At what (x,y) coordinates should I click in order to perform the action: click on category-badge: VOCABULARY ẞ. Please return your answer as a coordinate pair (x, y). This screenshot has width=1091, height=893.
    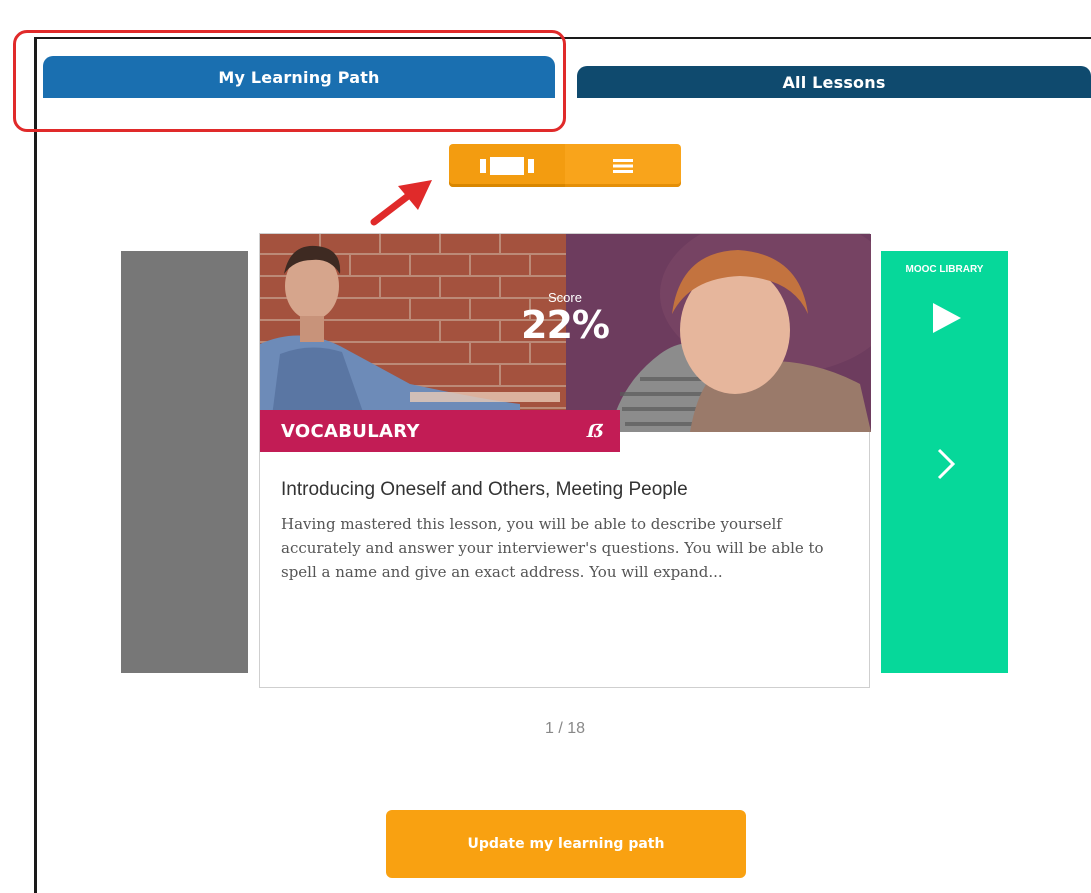
    Looking at the image, I should click on (440, 431).